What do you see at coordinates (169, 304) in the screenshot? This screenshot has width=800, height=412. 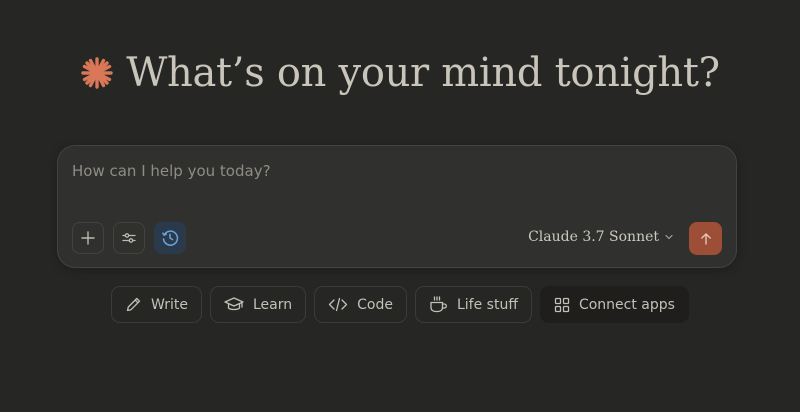 I see `chip-label: Write` at bounding box center [169, 304].